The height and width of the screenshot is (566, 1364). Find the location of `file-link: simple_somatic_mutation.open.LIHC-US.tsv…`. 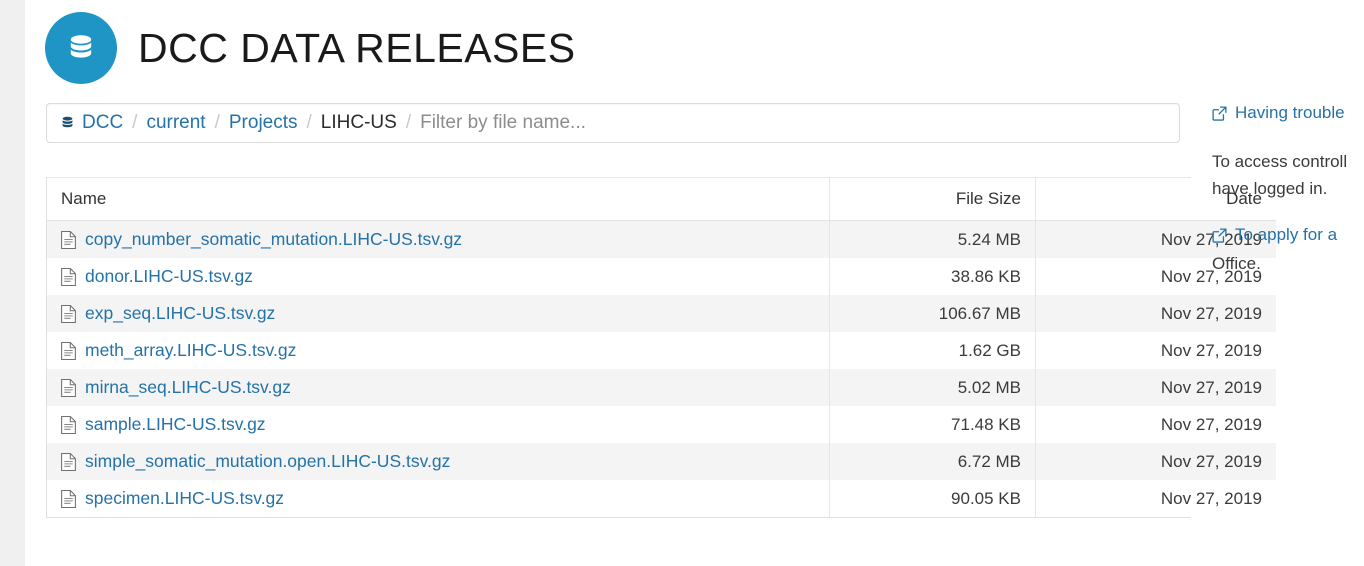

file-link: simple_somatic_mutation.open.LIHC-US.tsv… is located at coordinates (267, 461).